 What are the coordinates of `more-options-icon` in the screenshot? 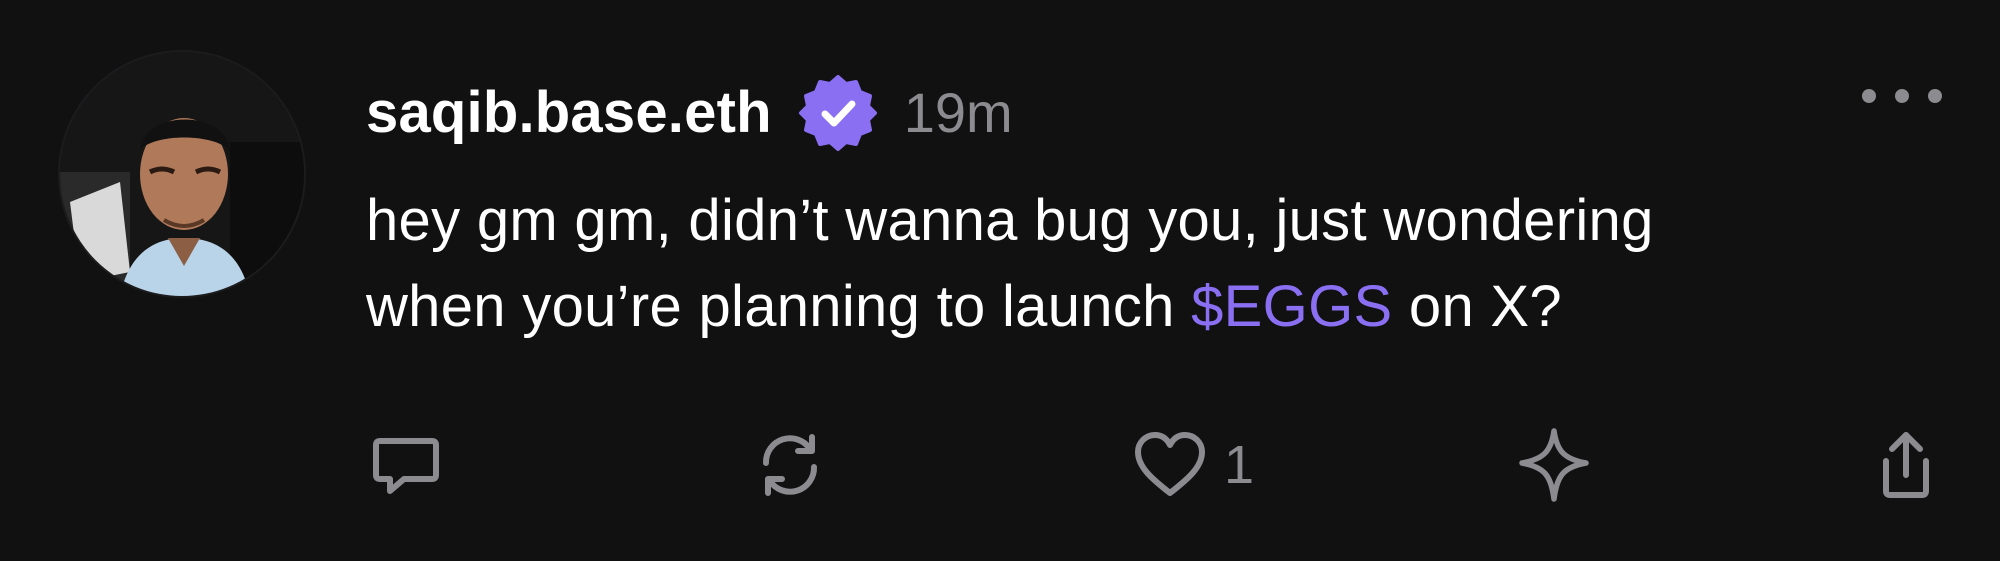 It's located at (1902, 96).